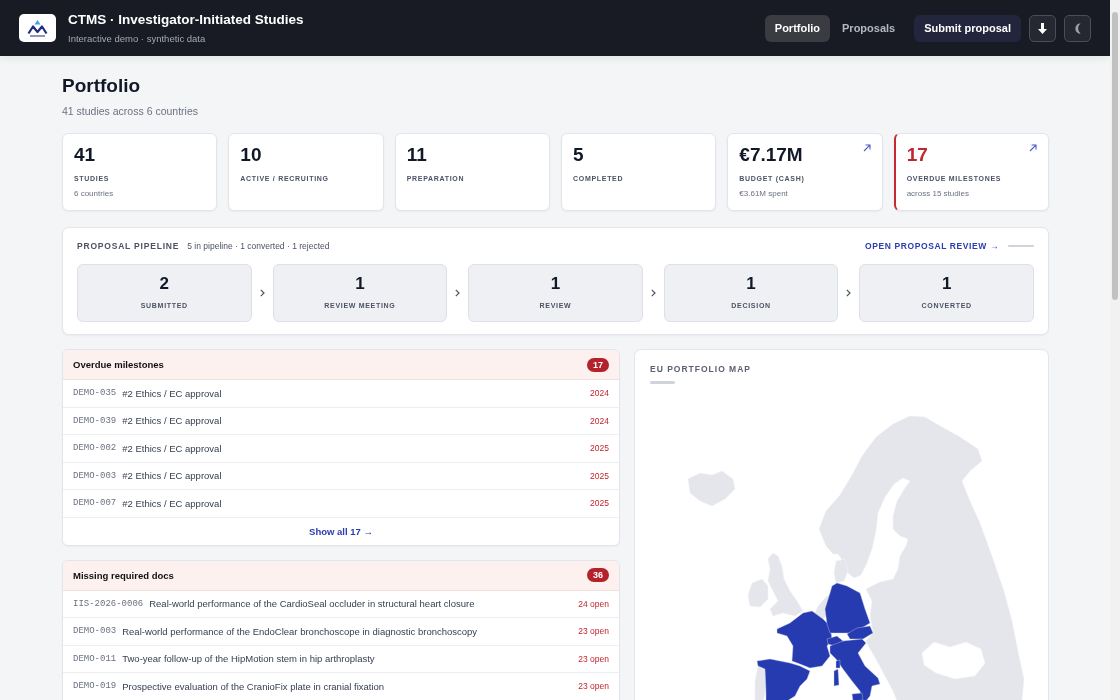 The width and height of the screenshot is (1120, 700). Describe the element at coordinates (95, 420) in the screenshot. I see `study-id: DEMO-039` at that location.